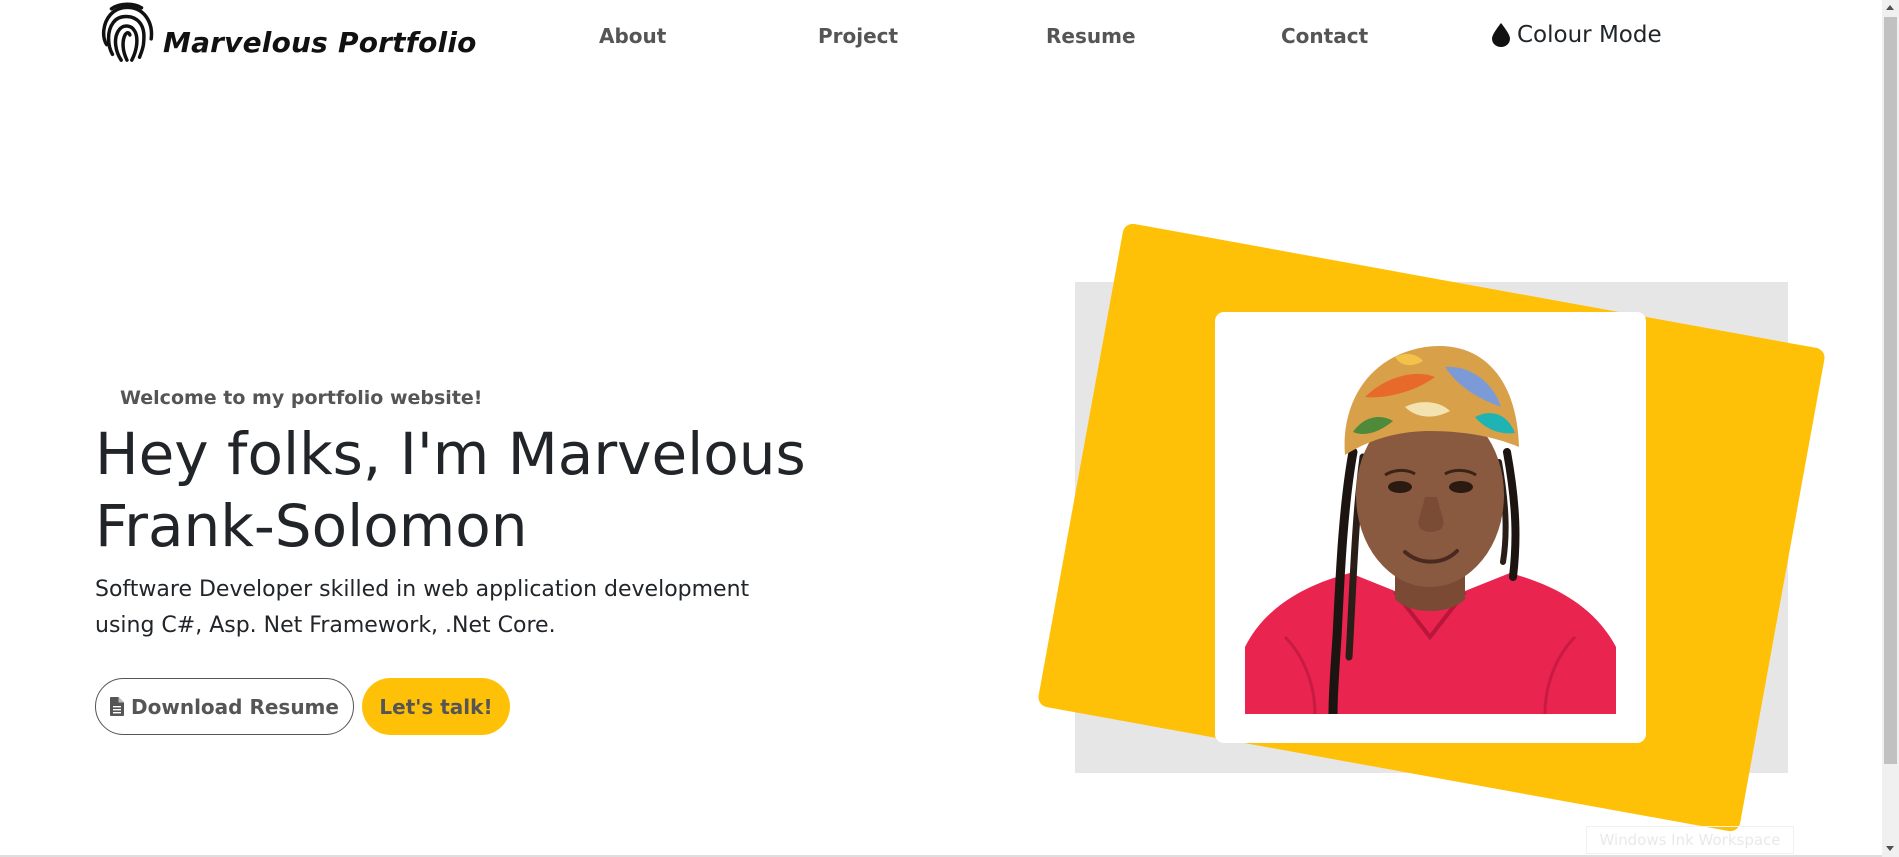  I want to click on lets-talk-button: Let's talk!, so click(436, 706).